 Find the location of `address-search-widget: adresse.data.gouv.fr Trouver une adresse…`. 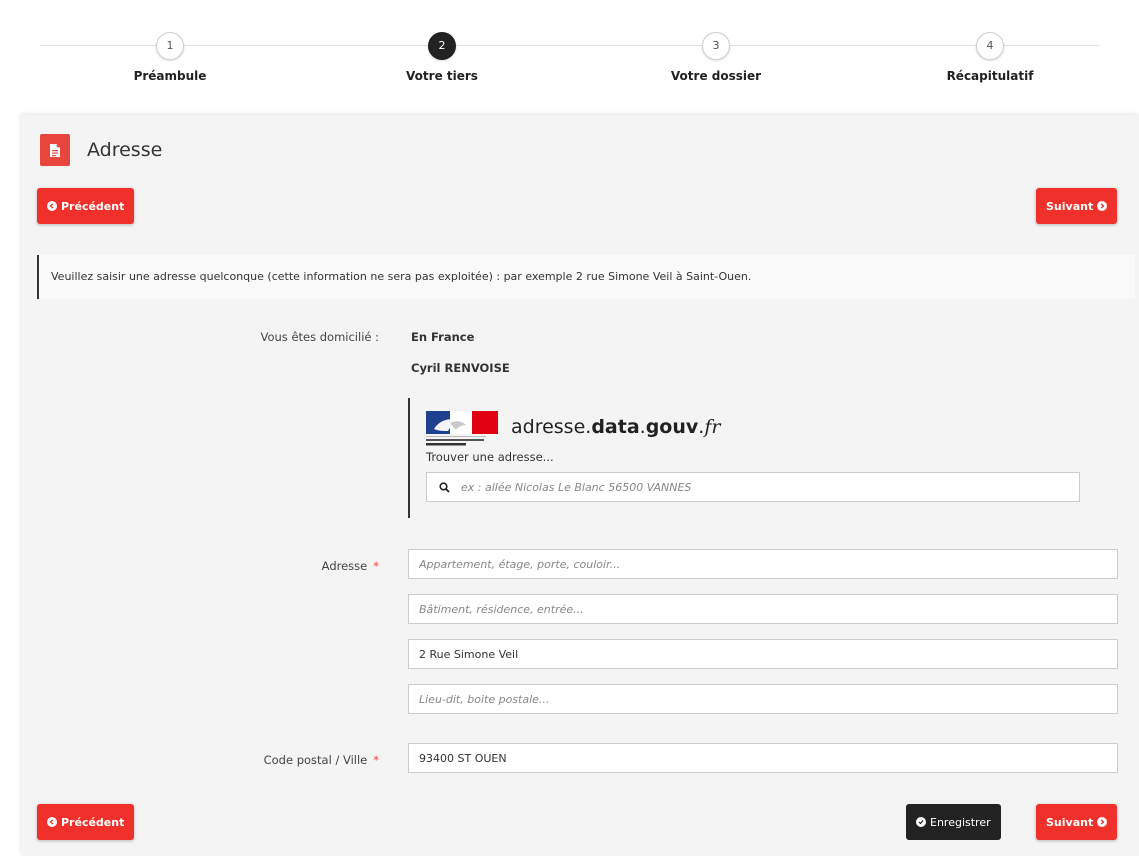

address-search-widget: adresse.data.gouv.fr Trouver une adresse… is located at coordinates (764, 458).